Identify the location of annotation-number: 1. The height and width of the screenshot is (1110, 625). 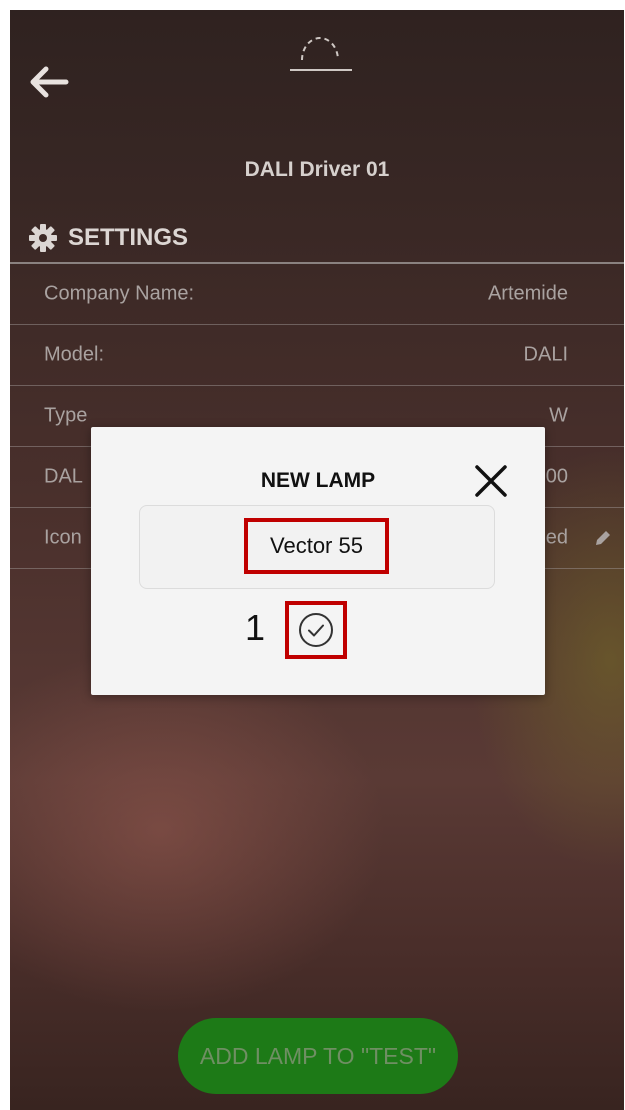
(255, 627).